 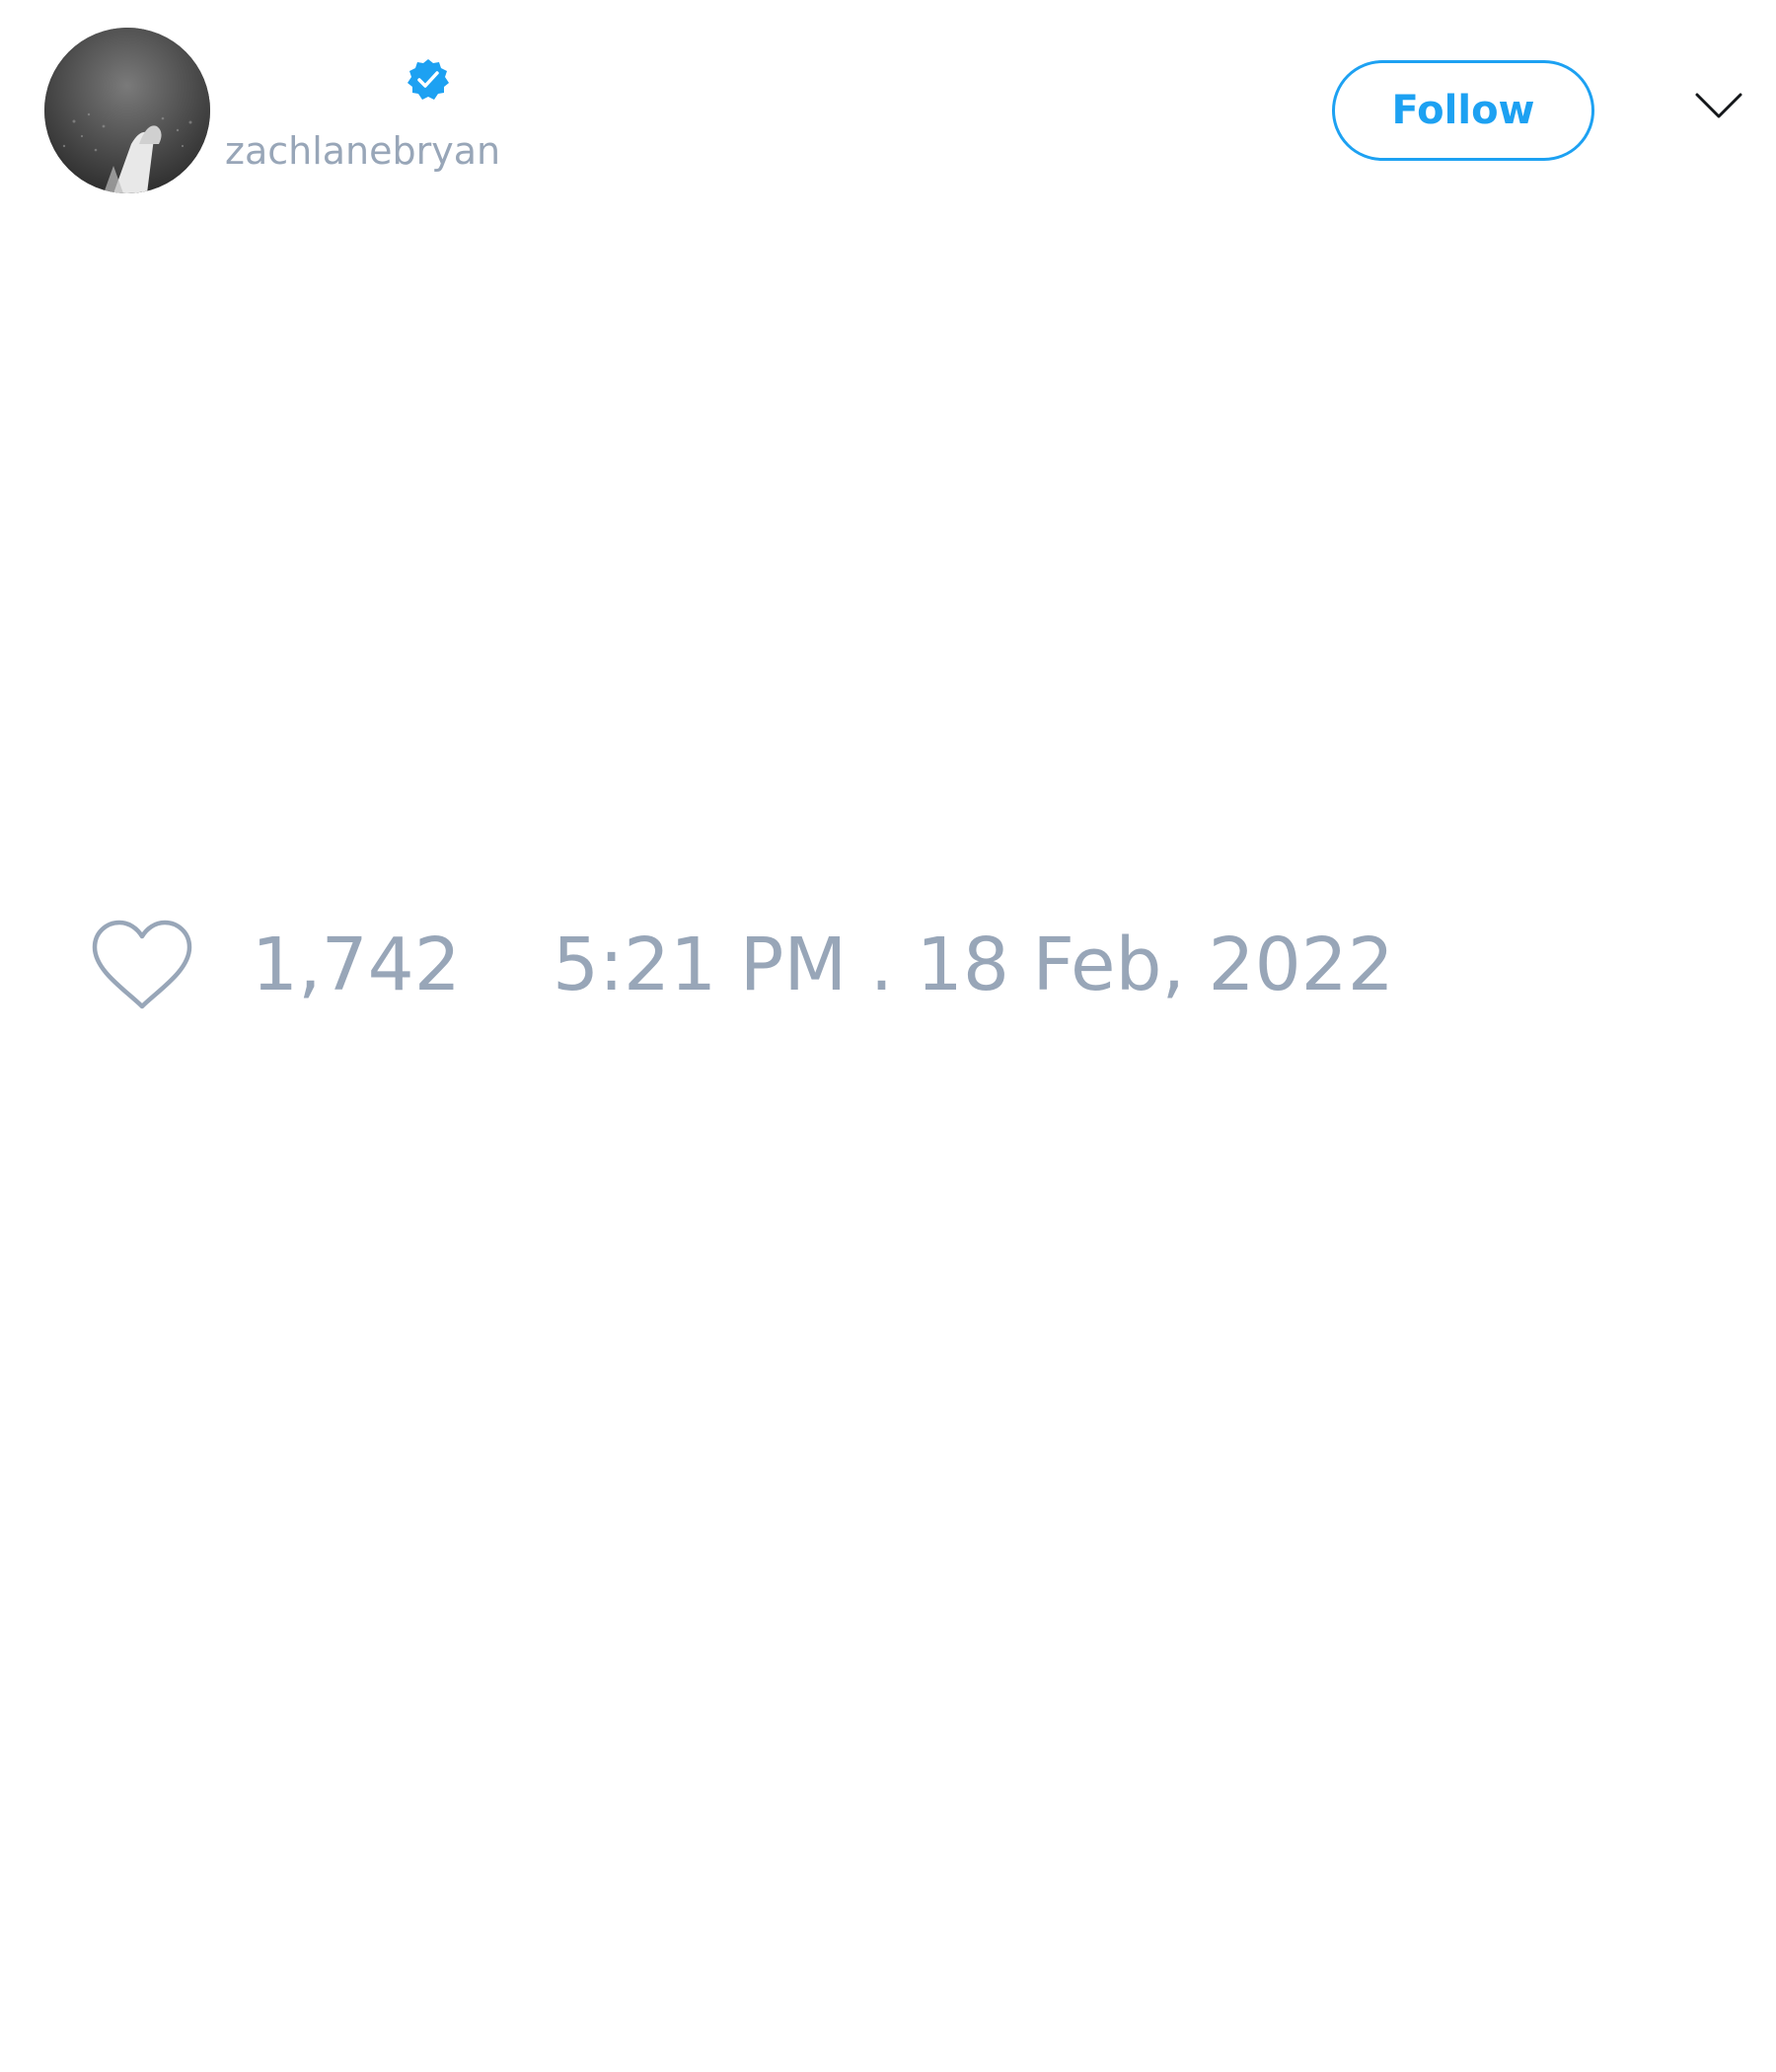 I want to click on author-display-name, so click(x=232, y=80).